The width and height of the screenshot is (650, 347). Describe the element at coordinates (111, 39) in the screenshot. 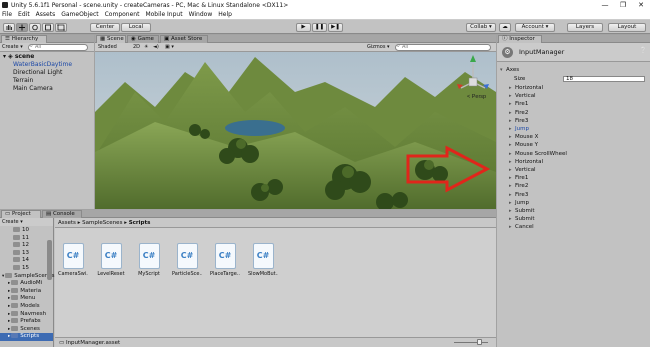

I see `tab-scene: ▦ Scene` at that location.